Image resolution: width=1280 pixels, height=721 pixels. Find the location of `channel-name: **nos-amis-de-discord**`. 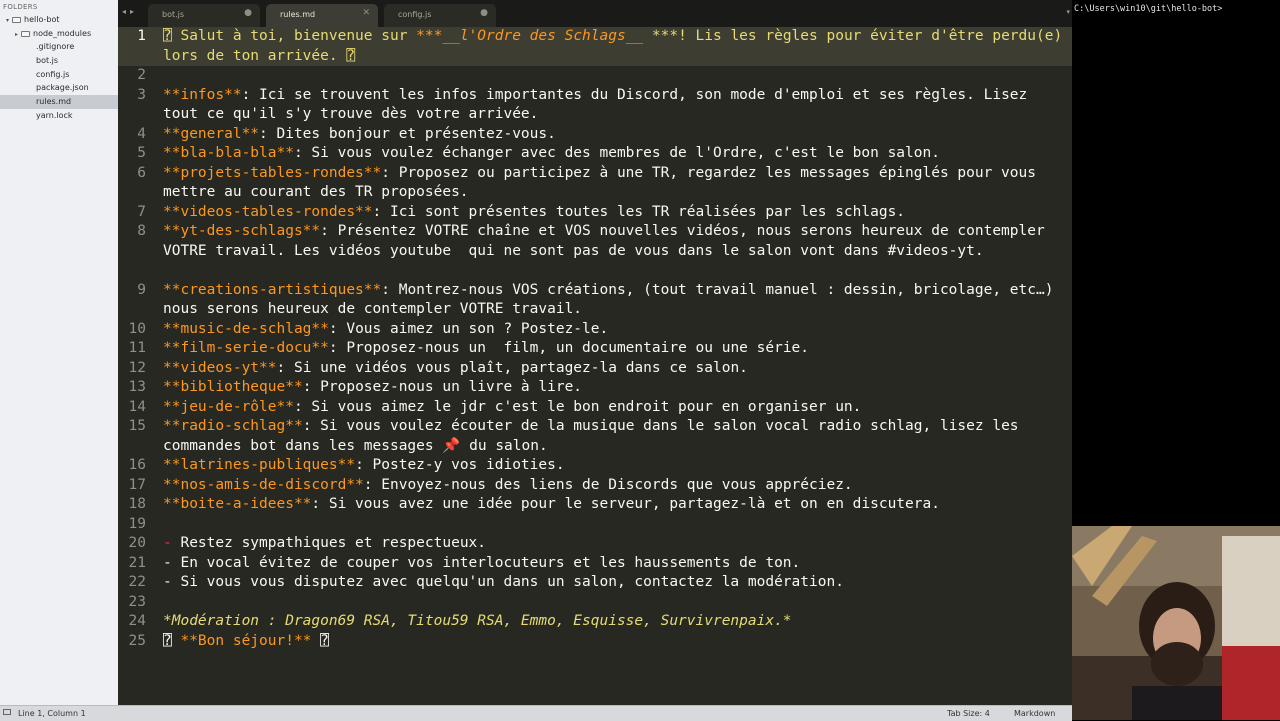

channel-name: **nos-amis-de-discord** is located at coordinates (263, 484).